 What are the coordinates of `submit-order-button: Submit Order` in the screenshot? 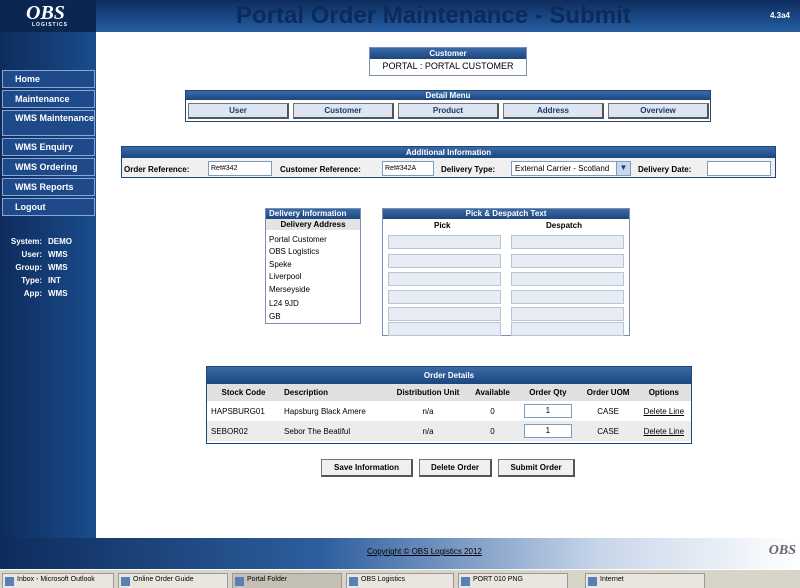 It's located at (536, 468).